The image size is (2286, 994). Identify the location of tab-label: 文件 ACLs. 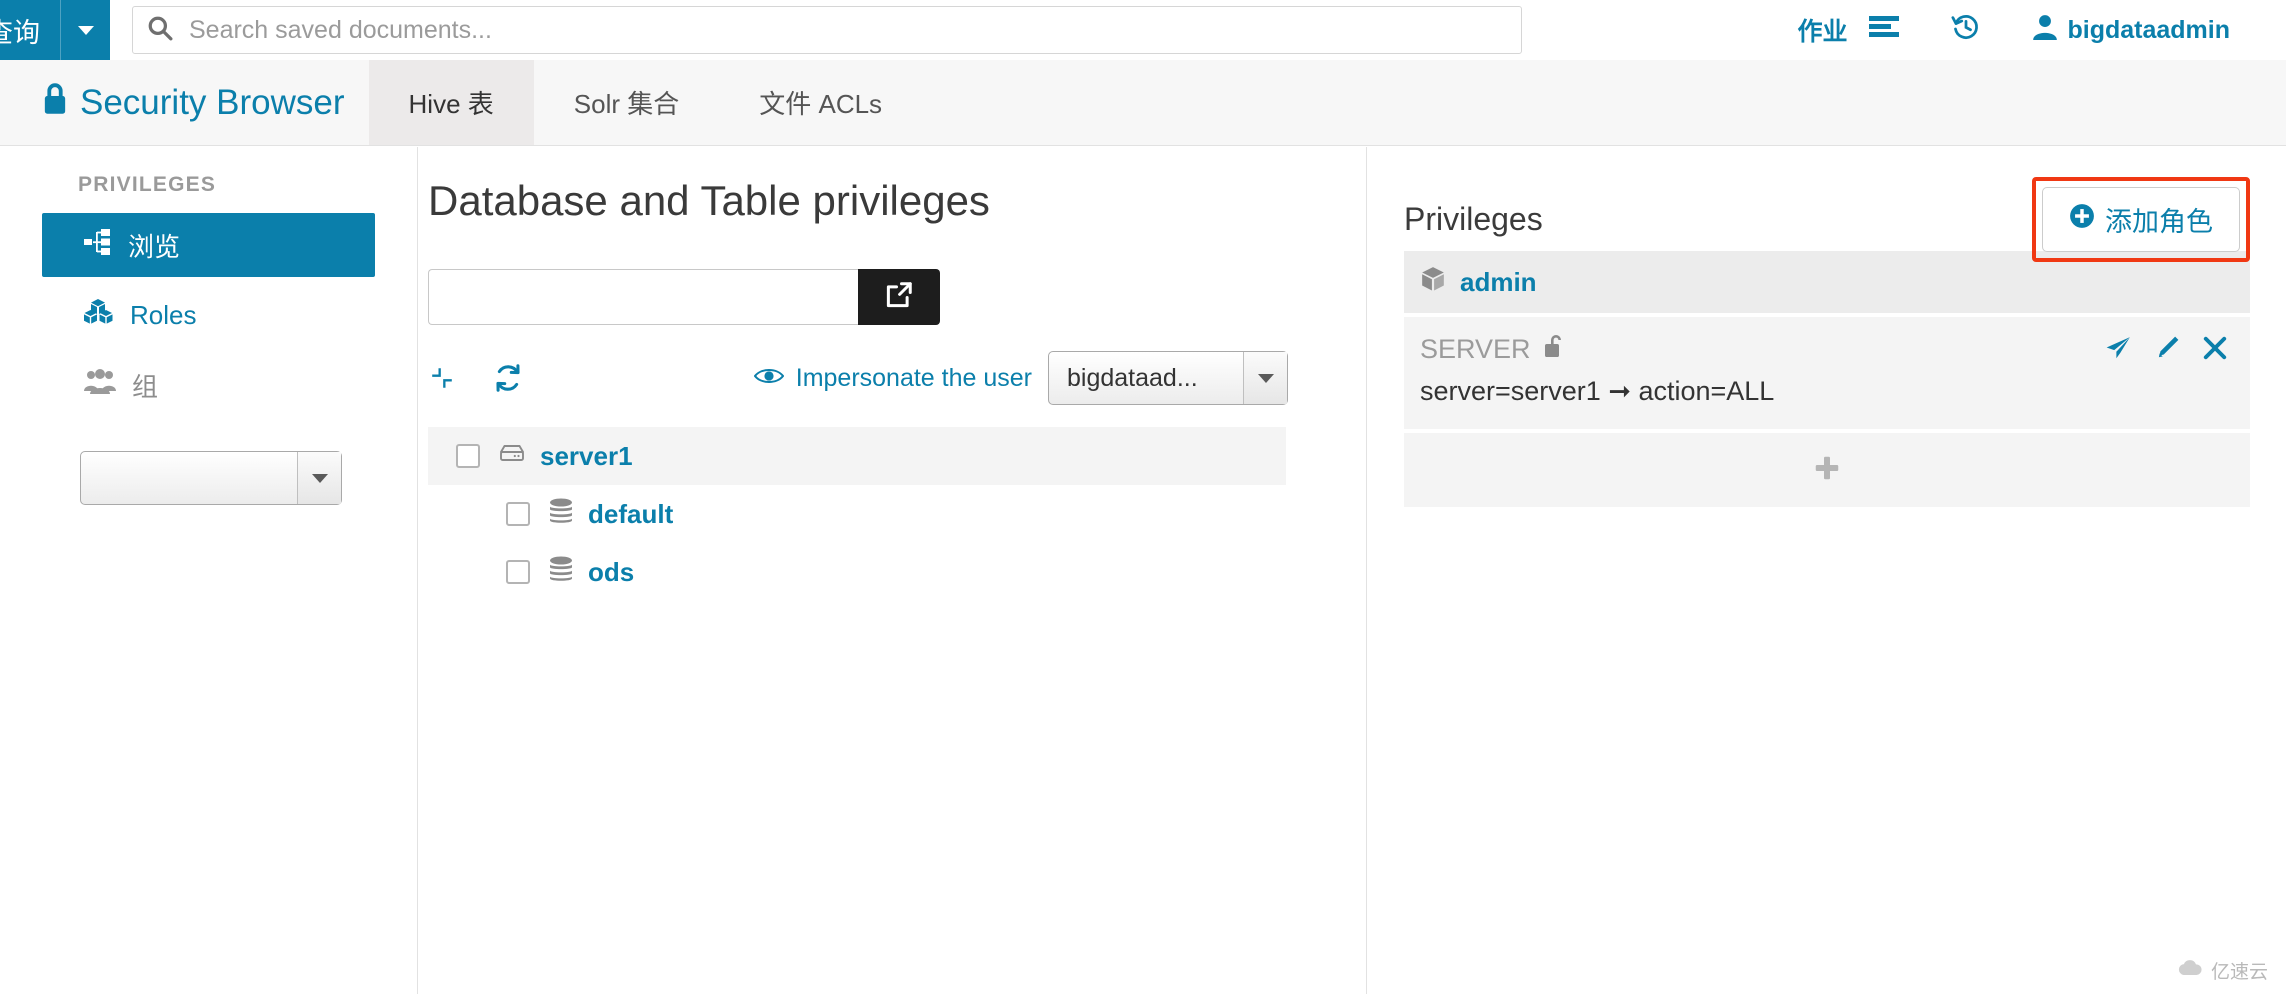
(821, 104).